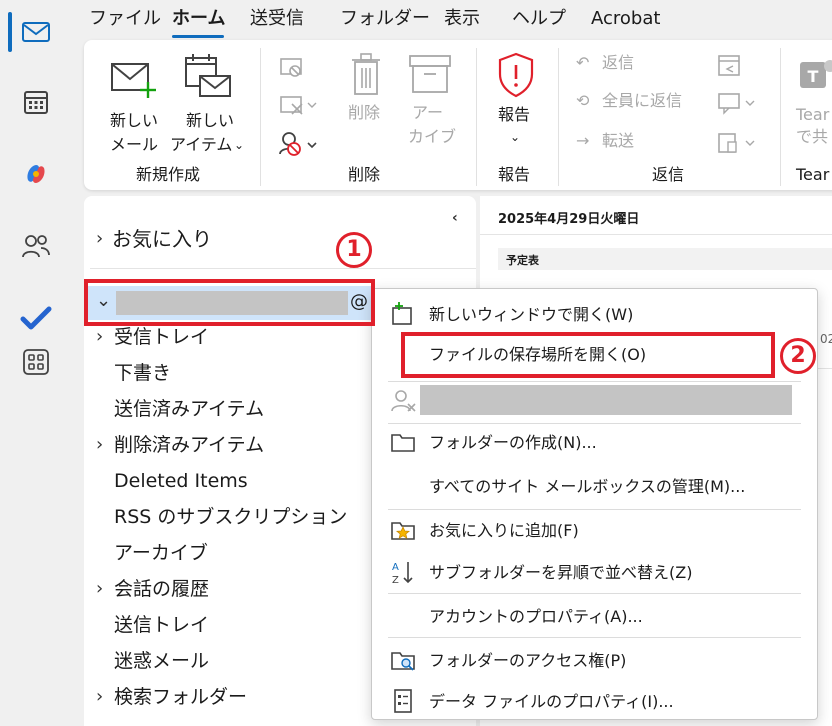  Describe the element at coordinates (514, 174) in the screenshot. I see `group-report-label: 報告` at that location.